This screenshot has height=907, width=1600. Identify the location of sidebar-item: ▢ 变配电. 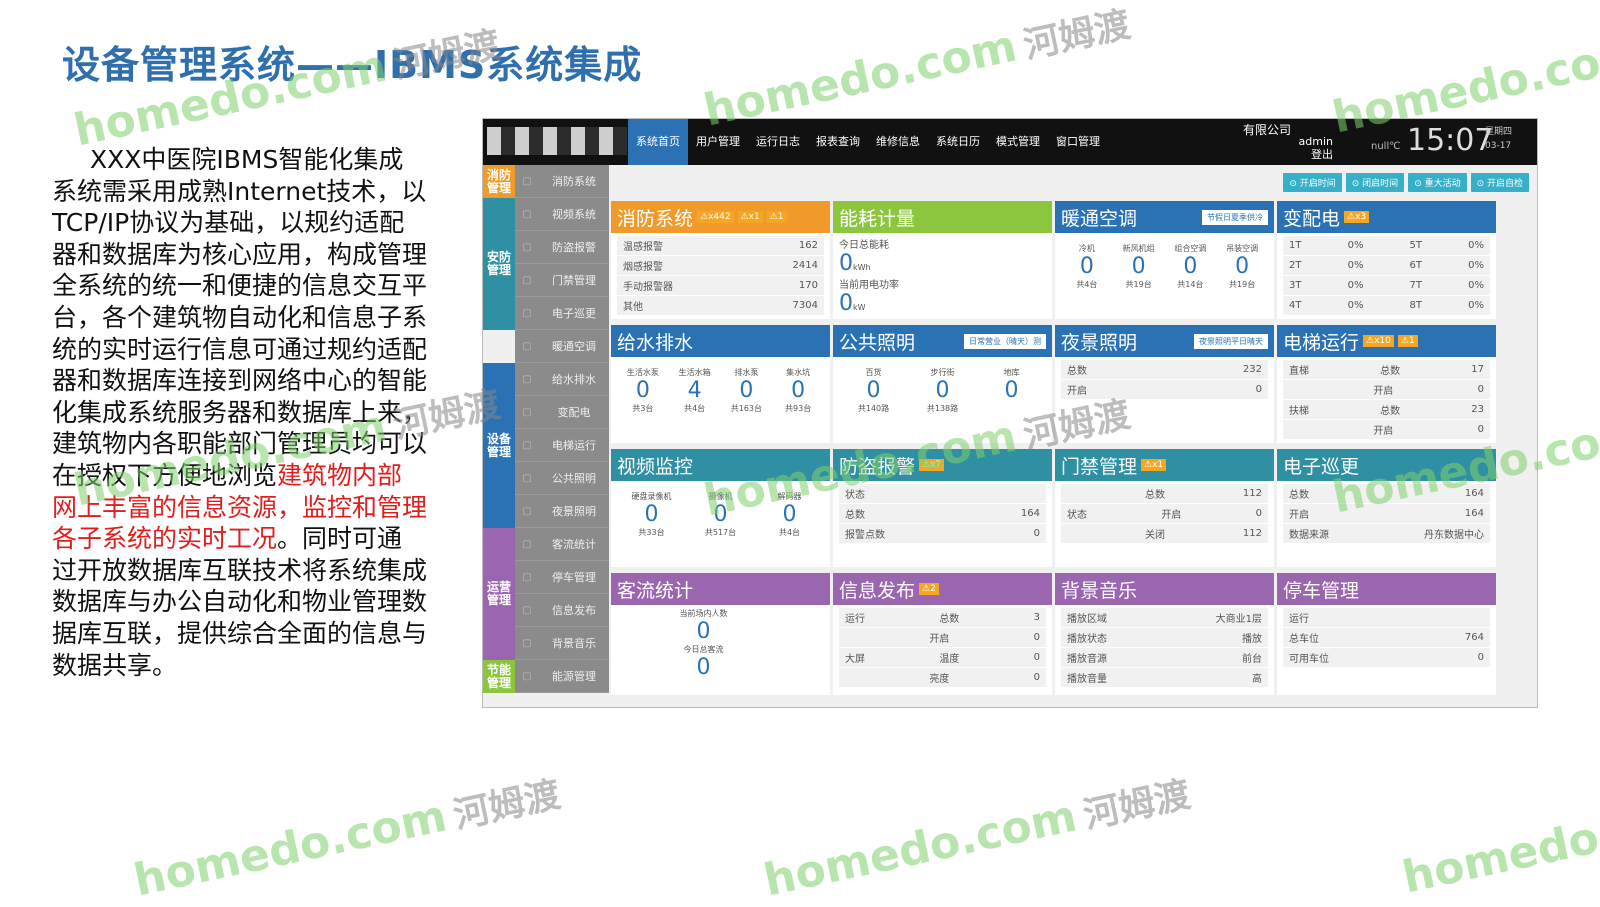
(562, 412).